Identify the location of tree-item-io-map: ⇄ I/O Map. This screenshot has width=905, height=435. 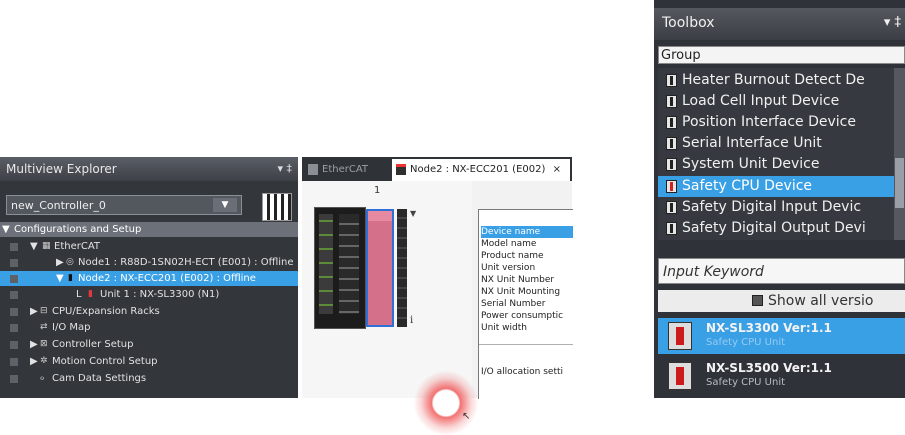
(149, 327).